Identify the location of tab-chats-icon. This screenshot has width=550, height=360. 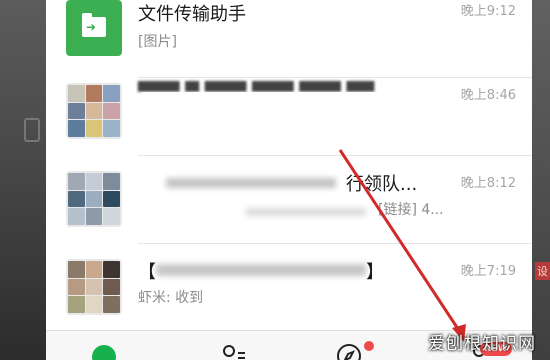
(104, 352).